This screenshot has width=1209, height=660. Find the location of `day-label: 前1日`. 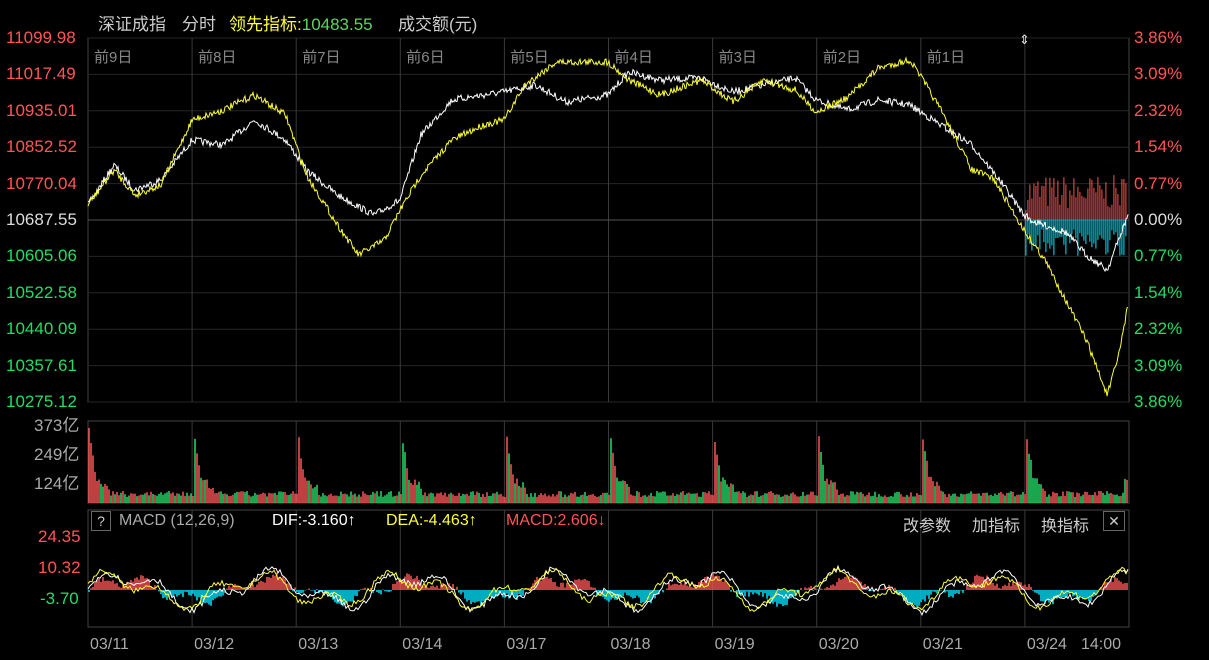

day-label: 前1日 is located at coordinates (946, 57).